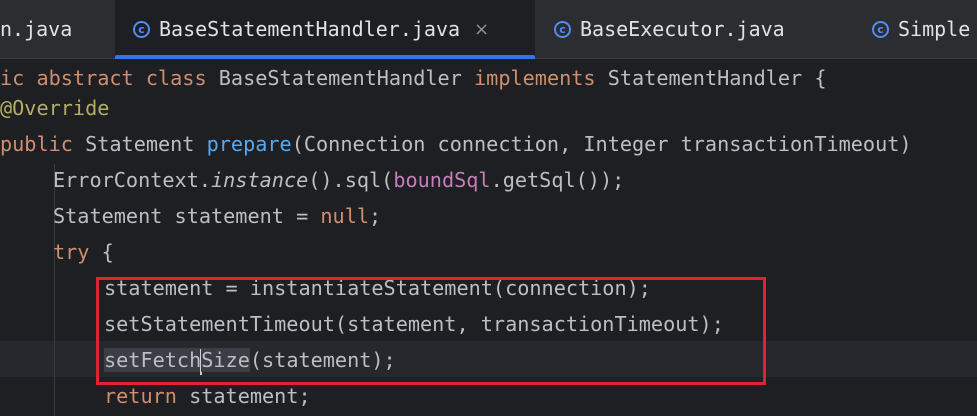 The image size is (977, 416). What do you see at coordinates (934, 29) in the screenshot?
I see `tab-label: Simple` at bounding box center [934, 29].